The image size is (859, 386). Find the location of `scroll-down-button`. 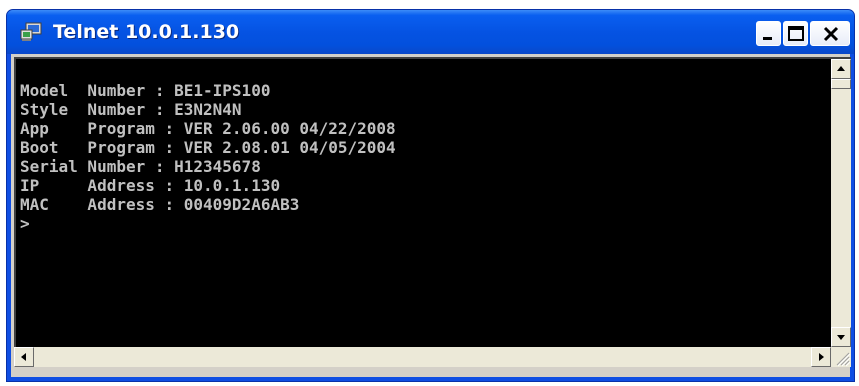

scroll-down-button is located at coordinates (841, 337).